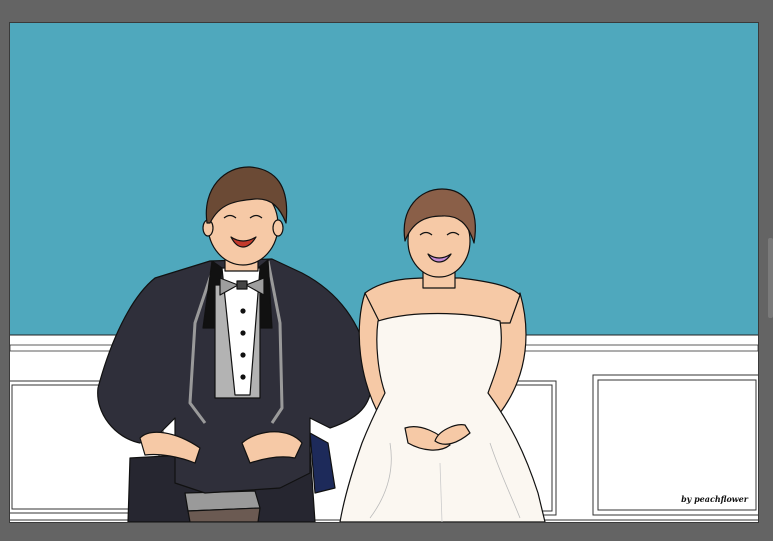 Image resolution: width=773 pixels, height=541 pixels. Describe the element at coordinates (714, 499) in the screenshot. I see `artist-signature: by peachflower` at that location.